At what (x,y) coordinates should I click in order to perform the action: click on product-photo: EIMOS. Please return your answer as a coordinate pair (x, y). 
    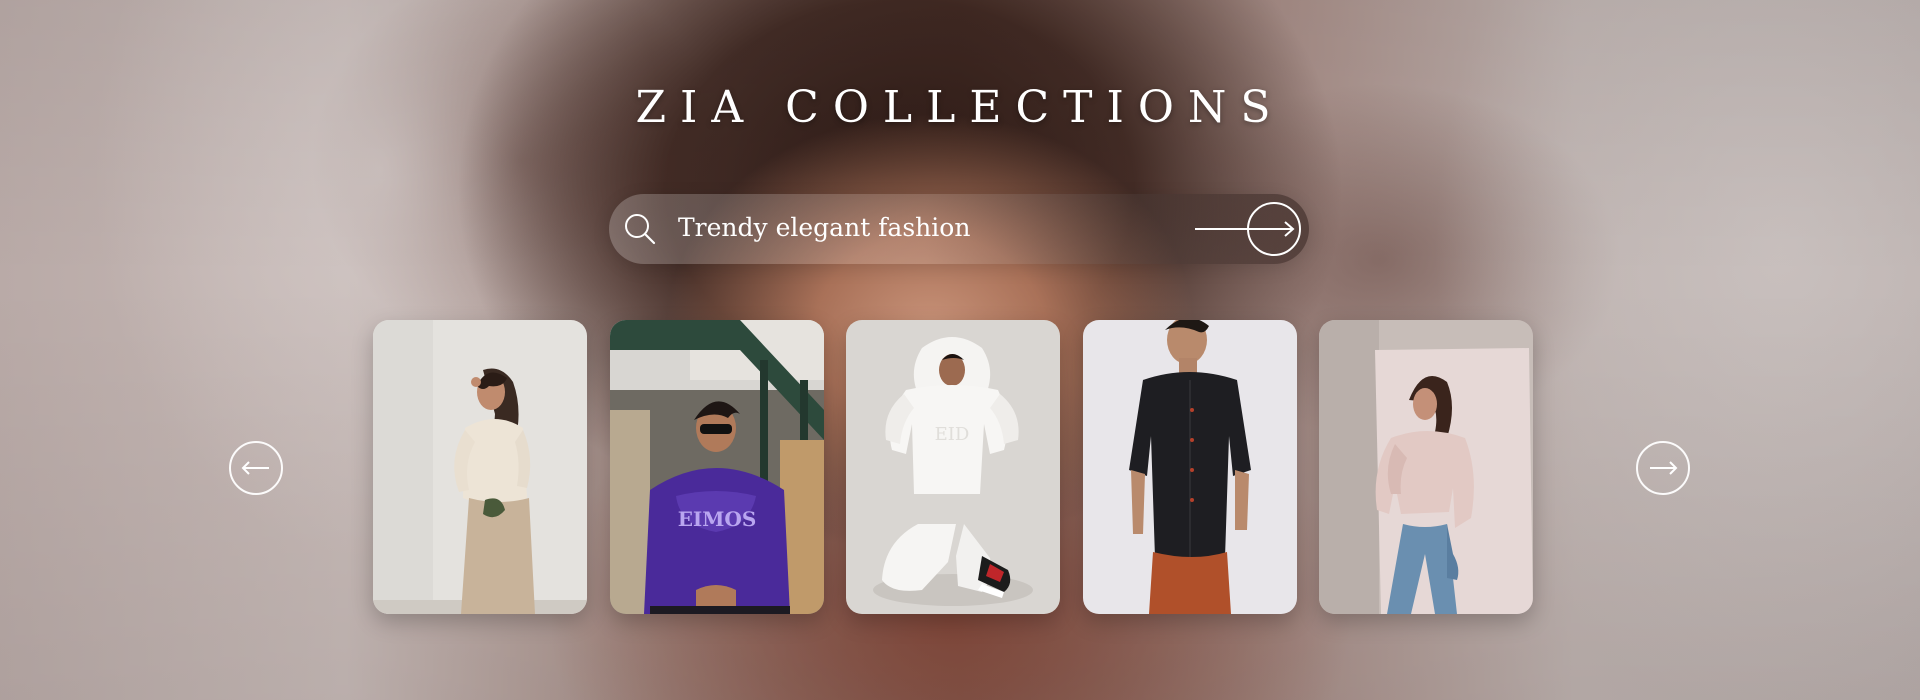
    Looking at the image, I should click on (717, 467).